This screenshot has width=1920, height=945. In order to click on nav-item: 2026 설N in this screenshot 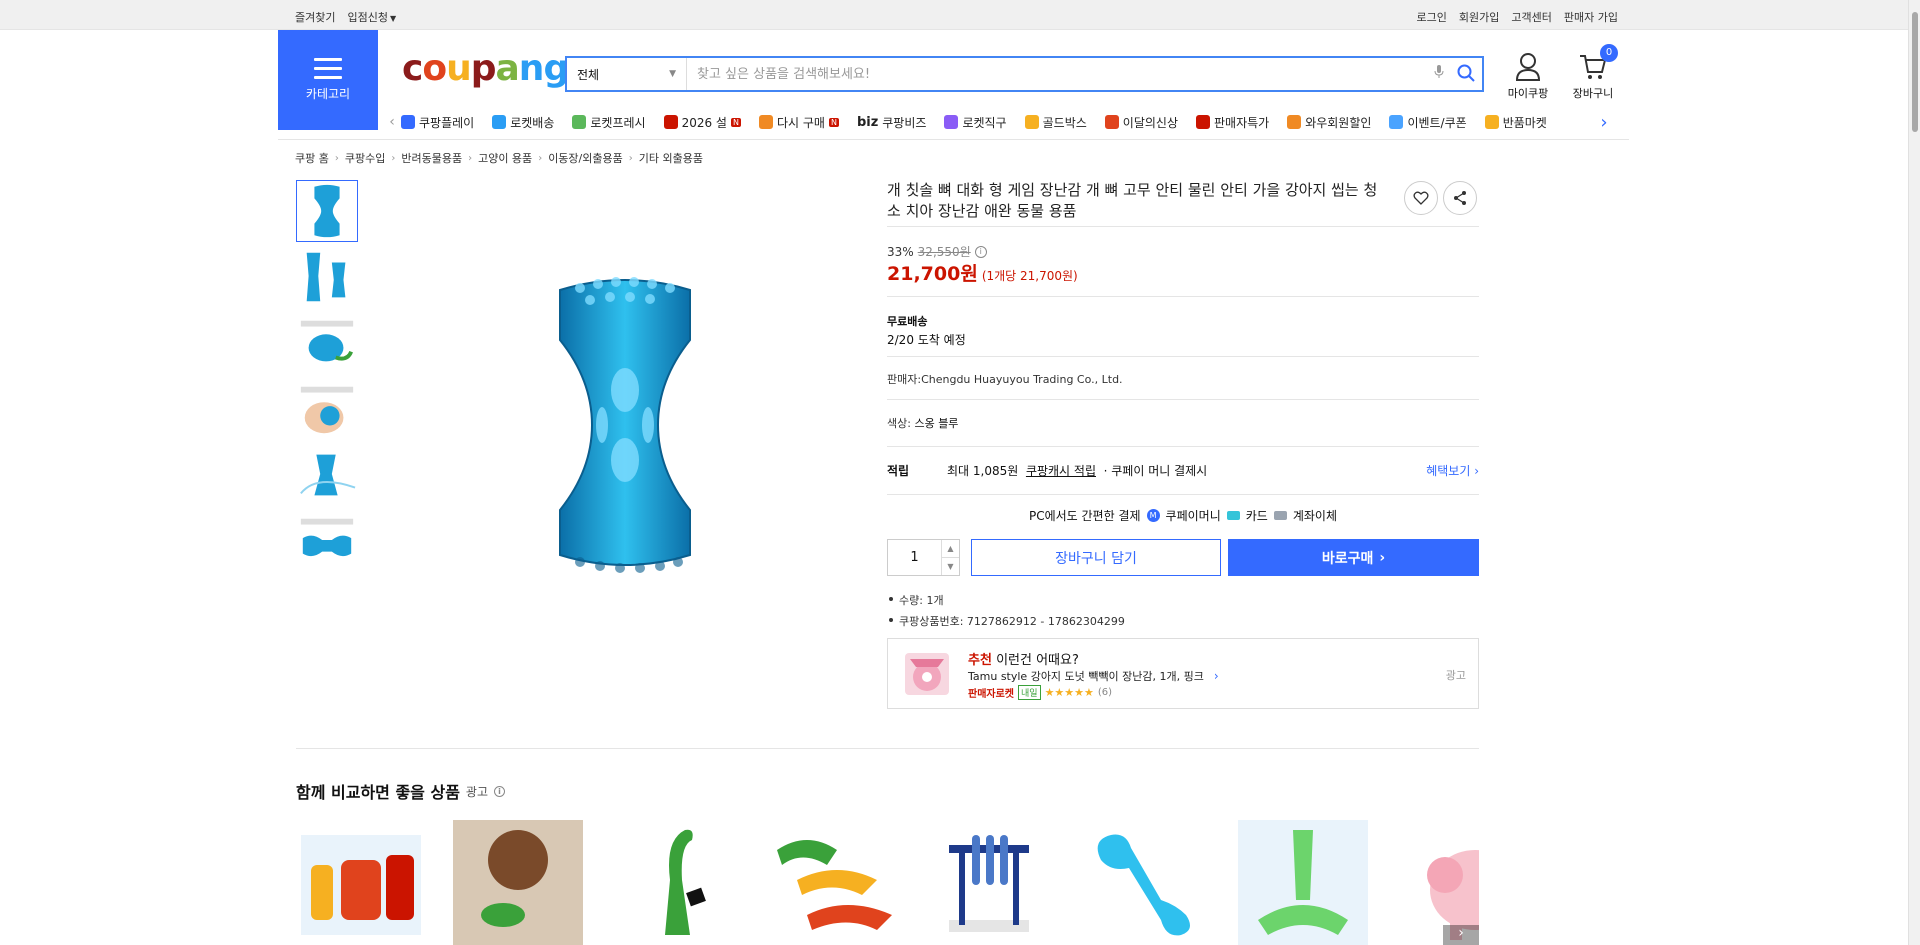, I will do `click(702, 122)`.